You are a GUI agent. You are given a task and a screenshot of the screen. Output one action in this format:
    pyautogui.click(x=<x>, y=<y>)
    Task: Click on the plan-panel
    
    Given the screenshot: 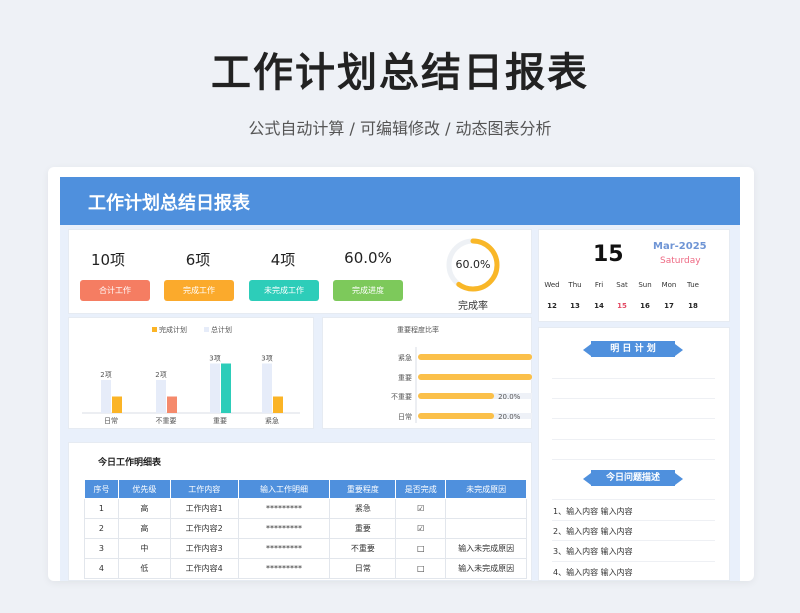 What is the action you would take?
    pyautogui.click(x=634, y=454)
    